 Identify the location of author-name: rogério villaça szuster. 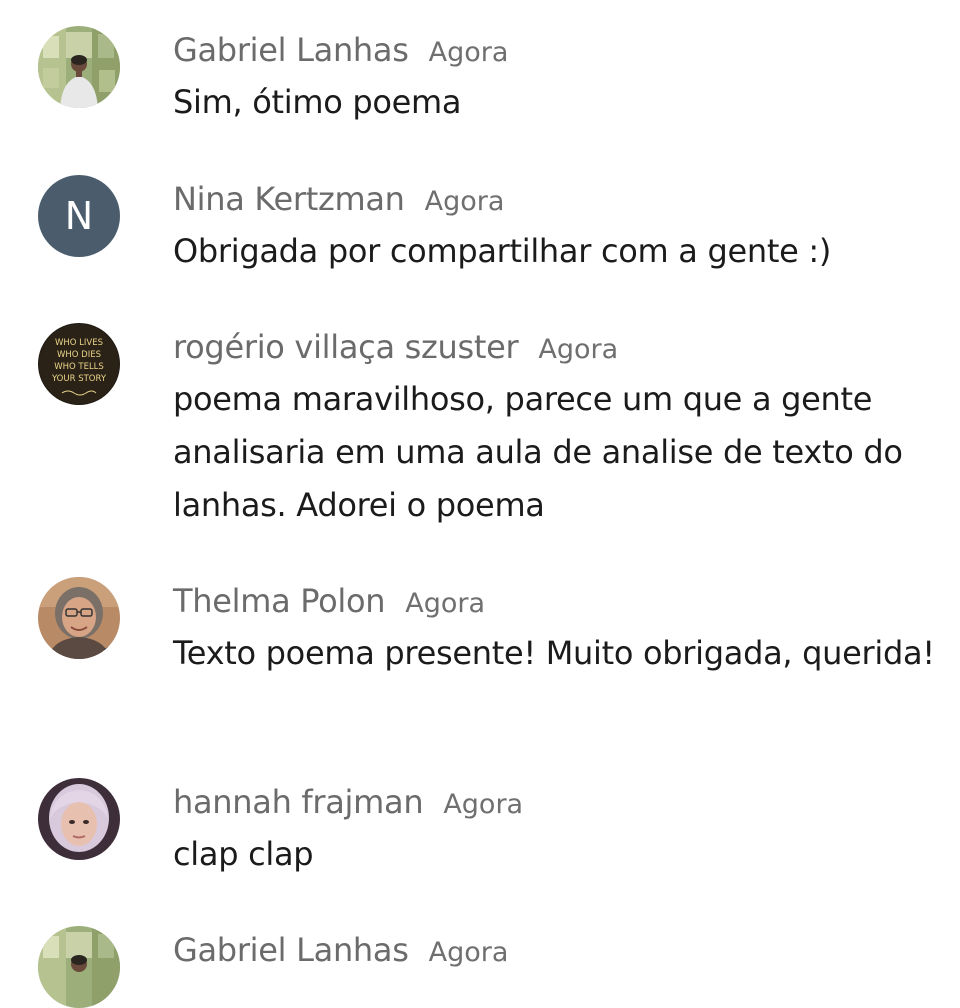
(346, 347).